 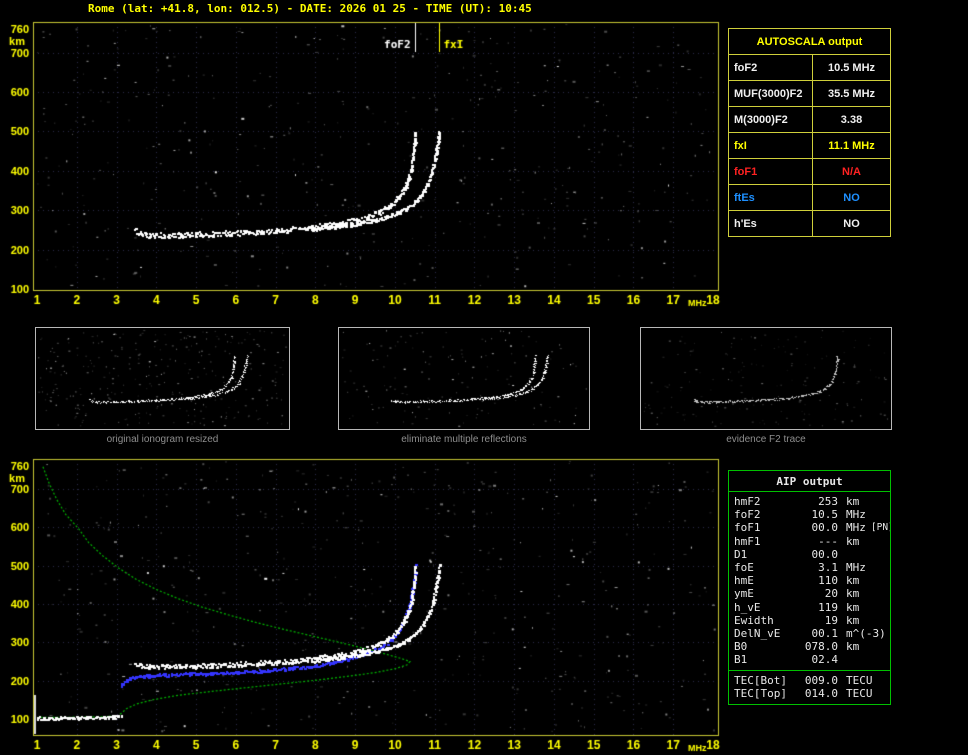 What do you see at coordinates (866, 634) in the screenshot?
I see `aip-param-unit: m^(-3)` at bounding box center [866, 634].